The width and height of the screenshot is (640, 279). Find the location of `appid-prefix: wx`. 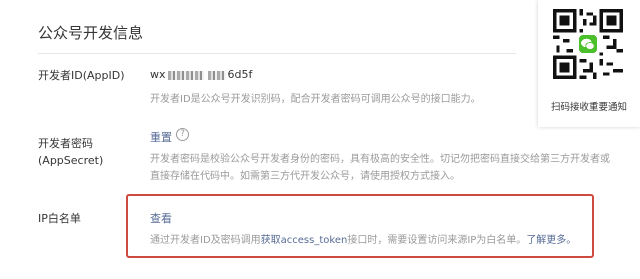

appid-prefix: wx is located at coordinates (158, 74).